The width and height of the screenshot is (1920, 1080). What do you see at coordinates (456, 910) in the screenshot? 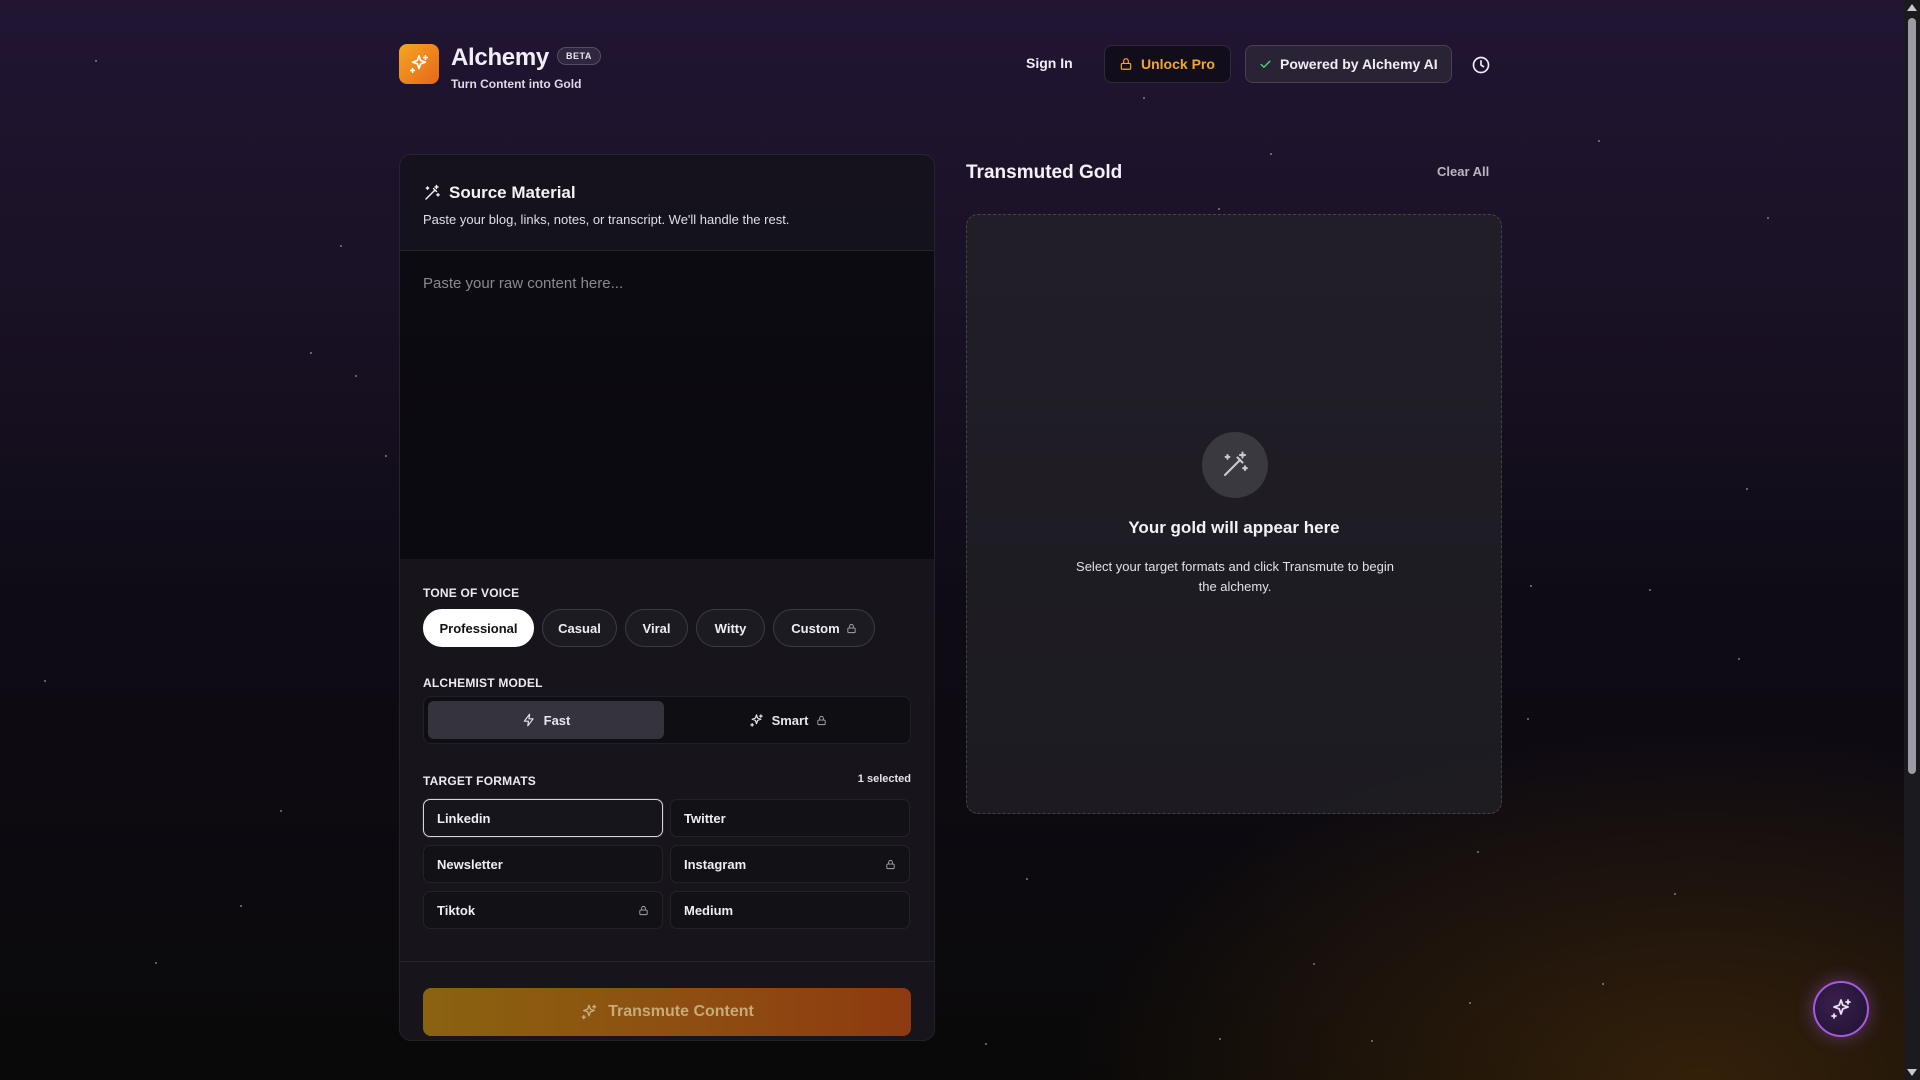
I see `format-tiktok-label: Tiktok` at bounding box center [456, 910].